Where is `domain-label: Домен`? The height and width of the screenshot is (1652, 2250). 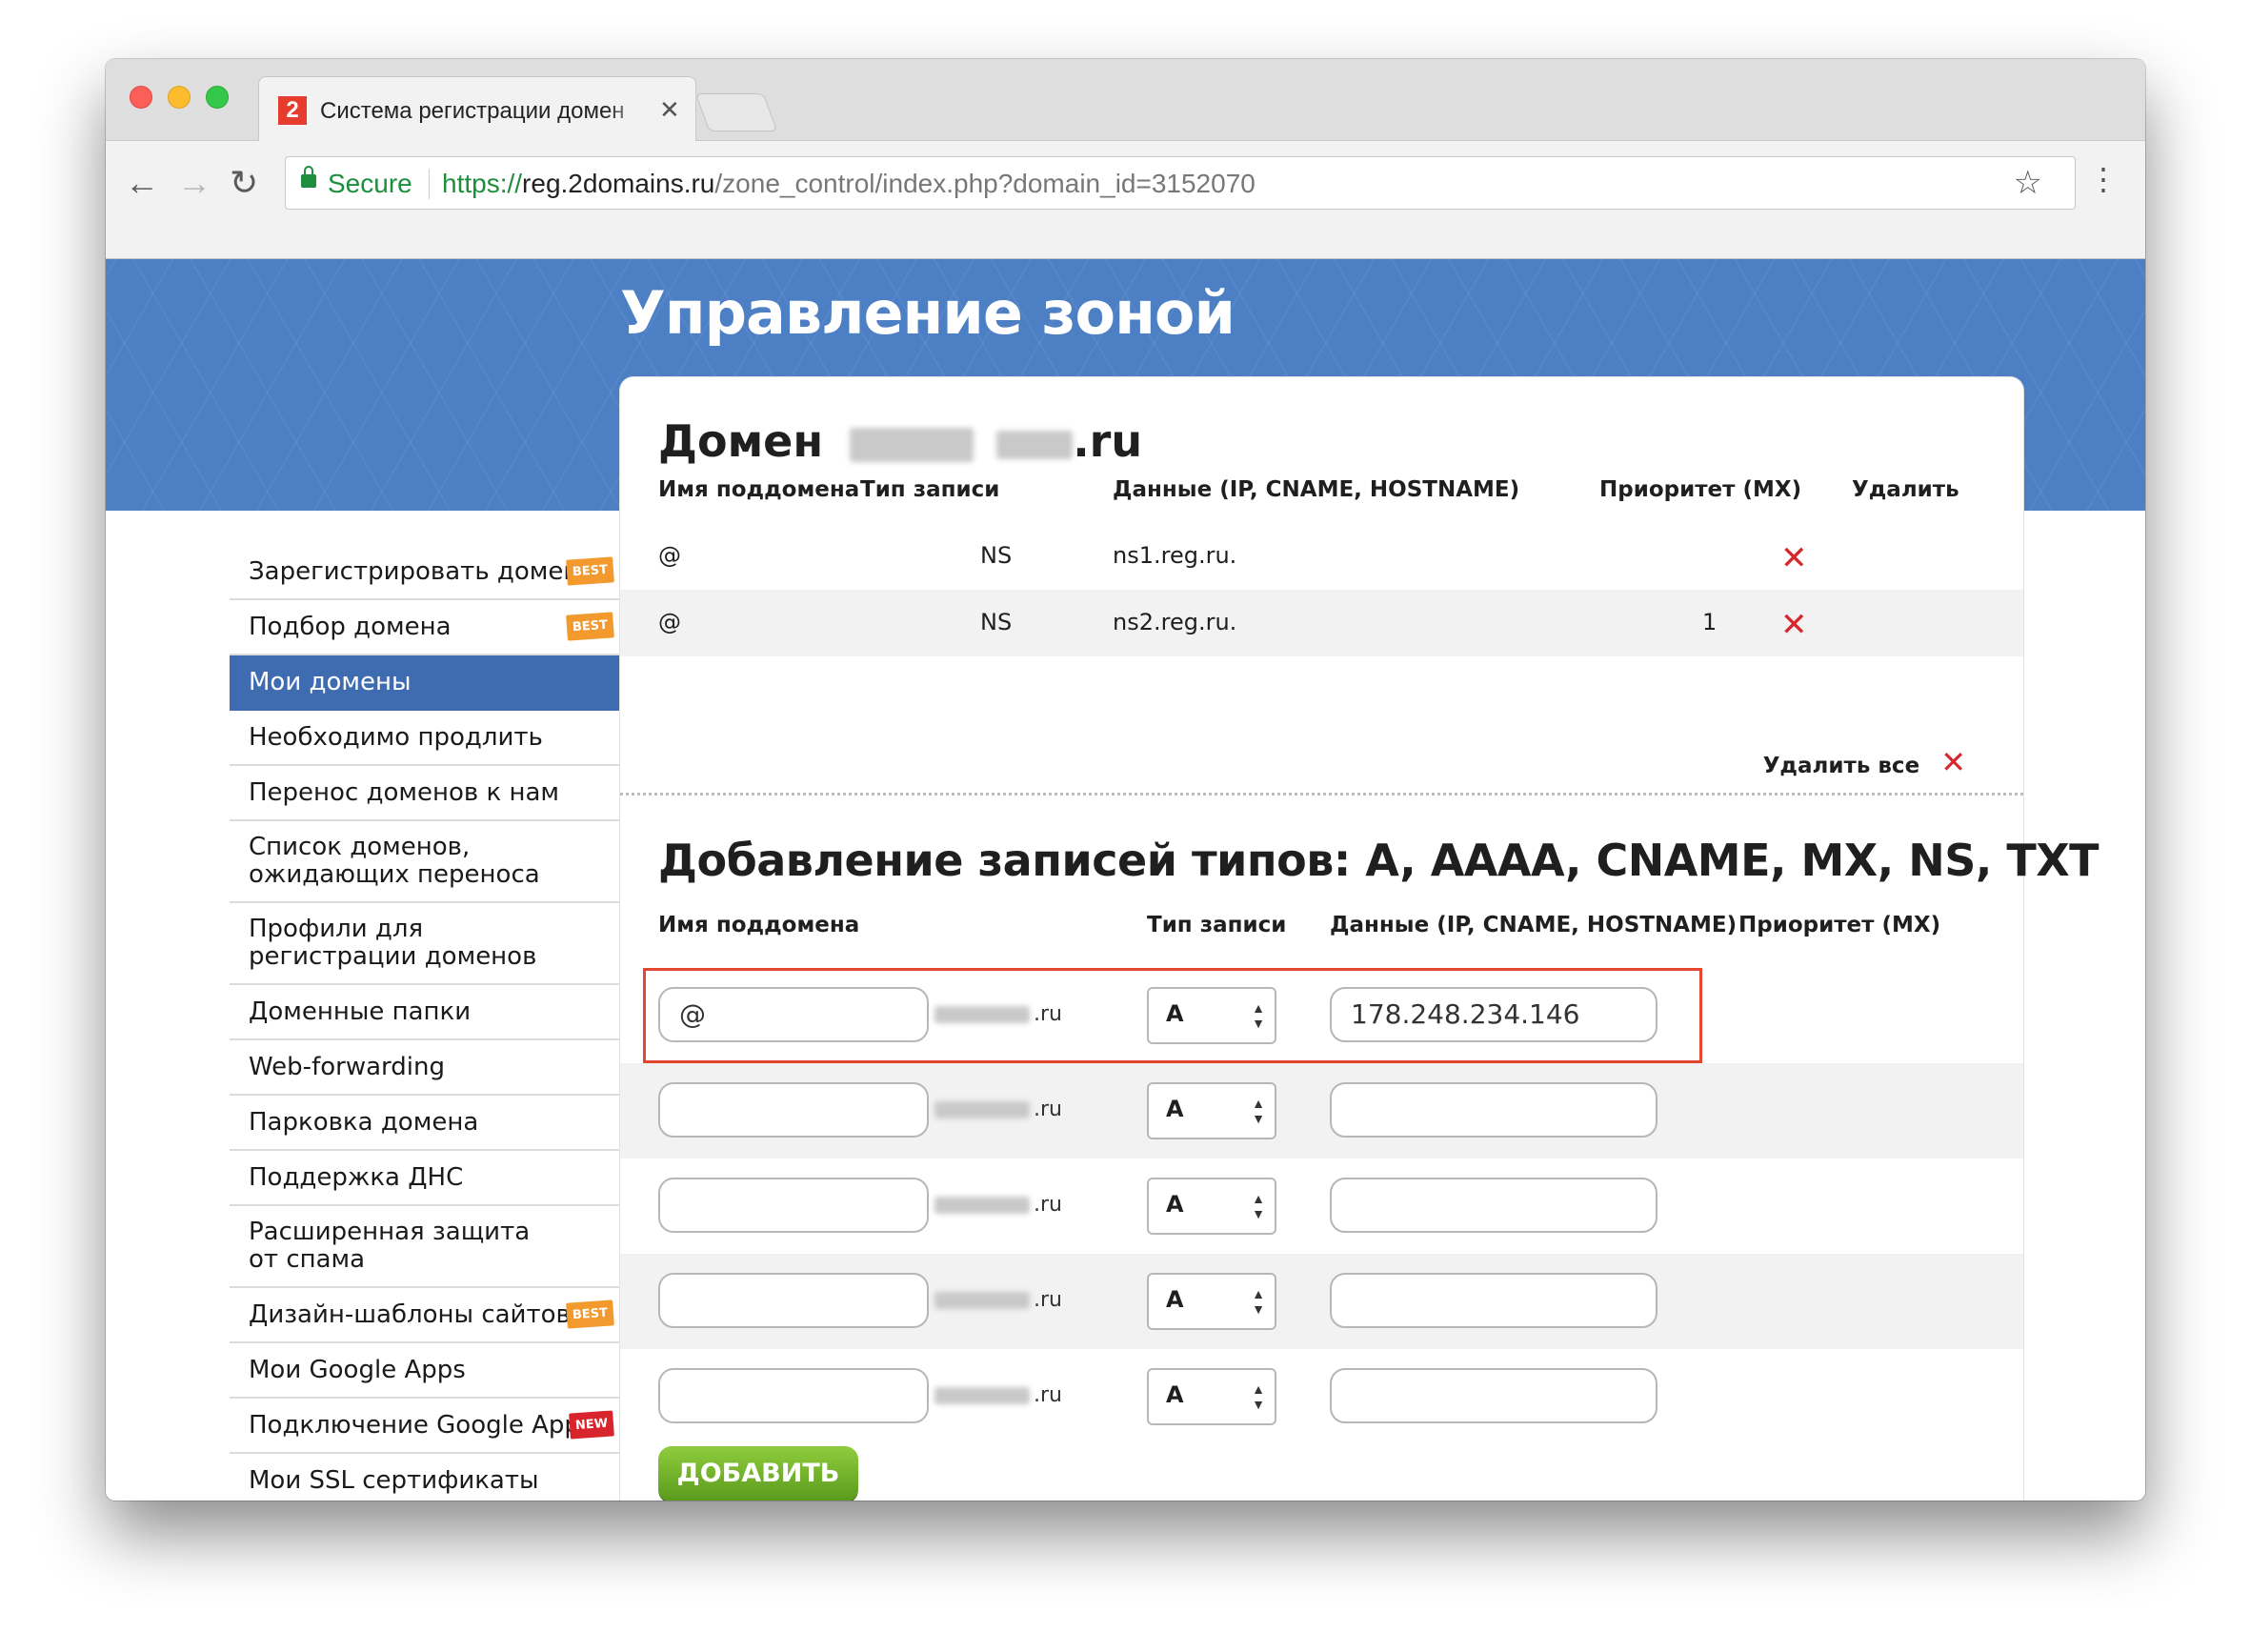
domain-label: Домен is located at coordinates (741, 441).